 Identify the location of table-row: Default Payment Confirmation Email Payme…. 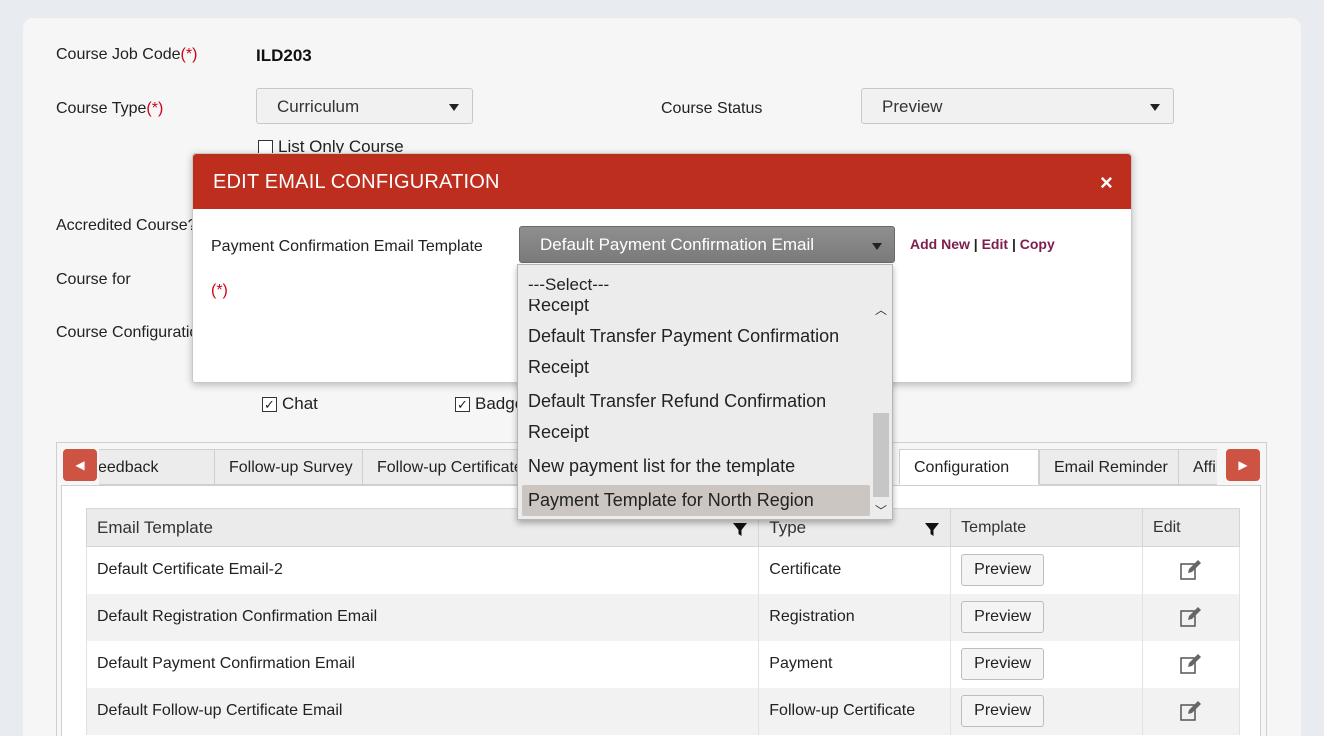
(662, 664).